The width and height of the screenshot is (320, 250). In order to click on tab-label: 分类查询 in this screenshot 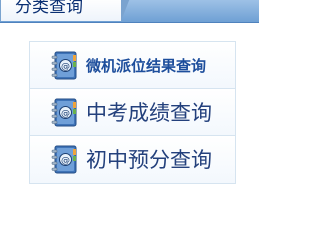, I will do `click(49, 8)`.